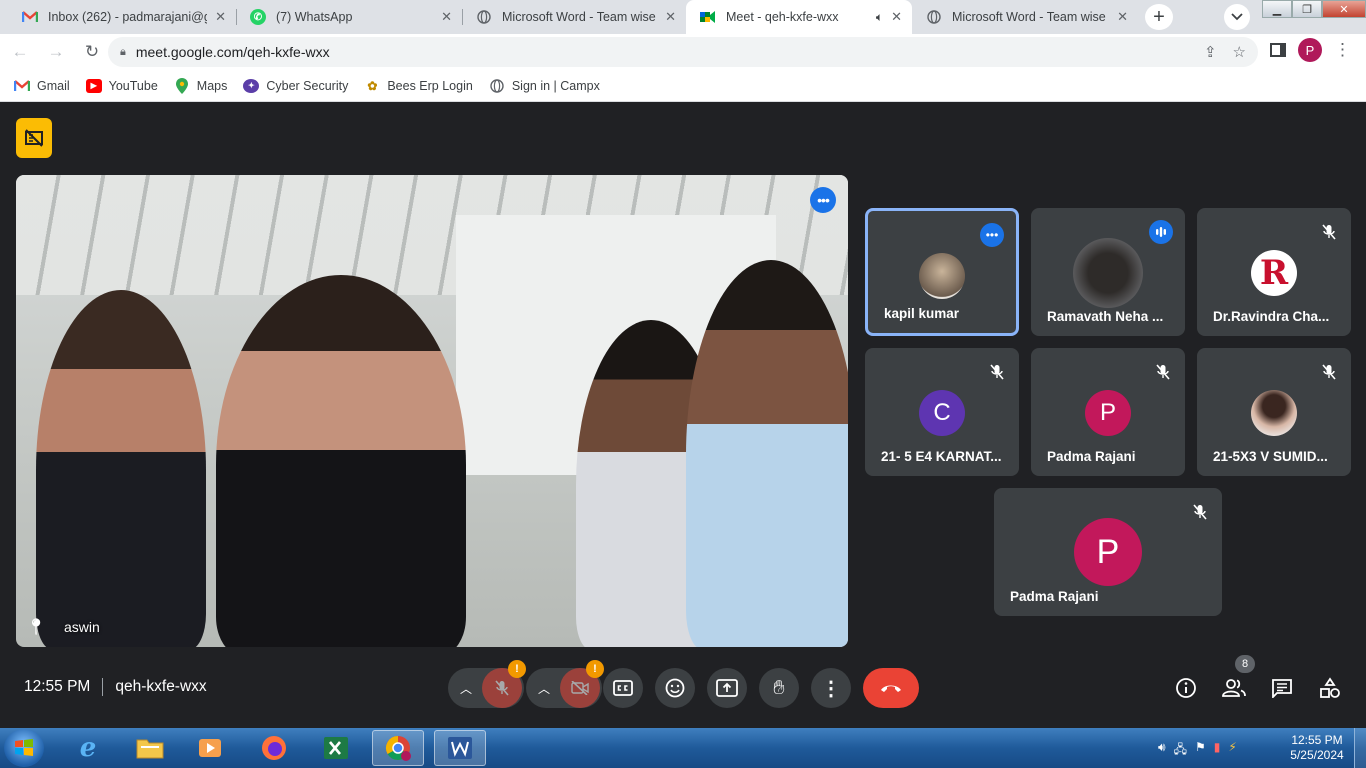 This screenshot has width=1366, height=768. What do you see at coordinates (1232, 750) in the screenshot?
I see `power-icon: ⚡︎` at bounding box center [1232, 750].